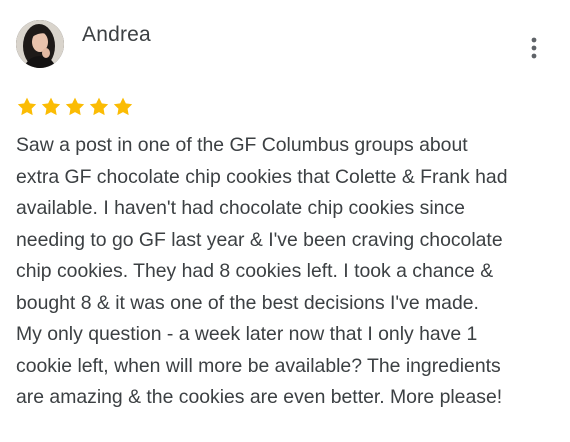 Image resolution: width=570 pixels, height=442 pixels. I want to click on reviewer-name: Andrea, so click(116, 35).